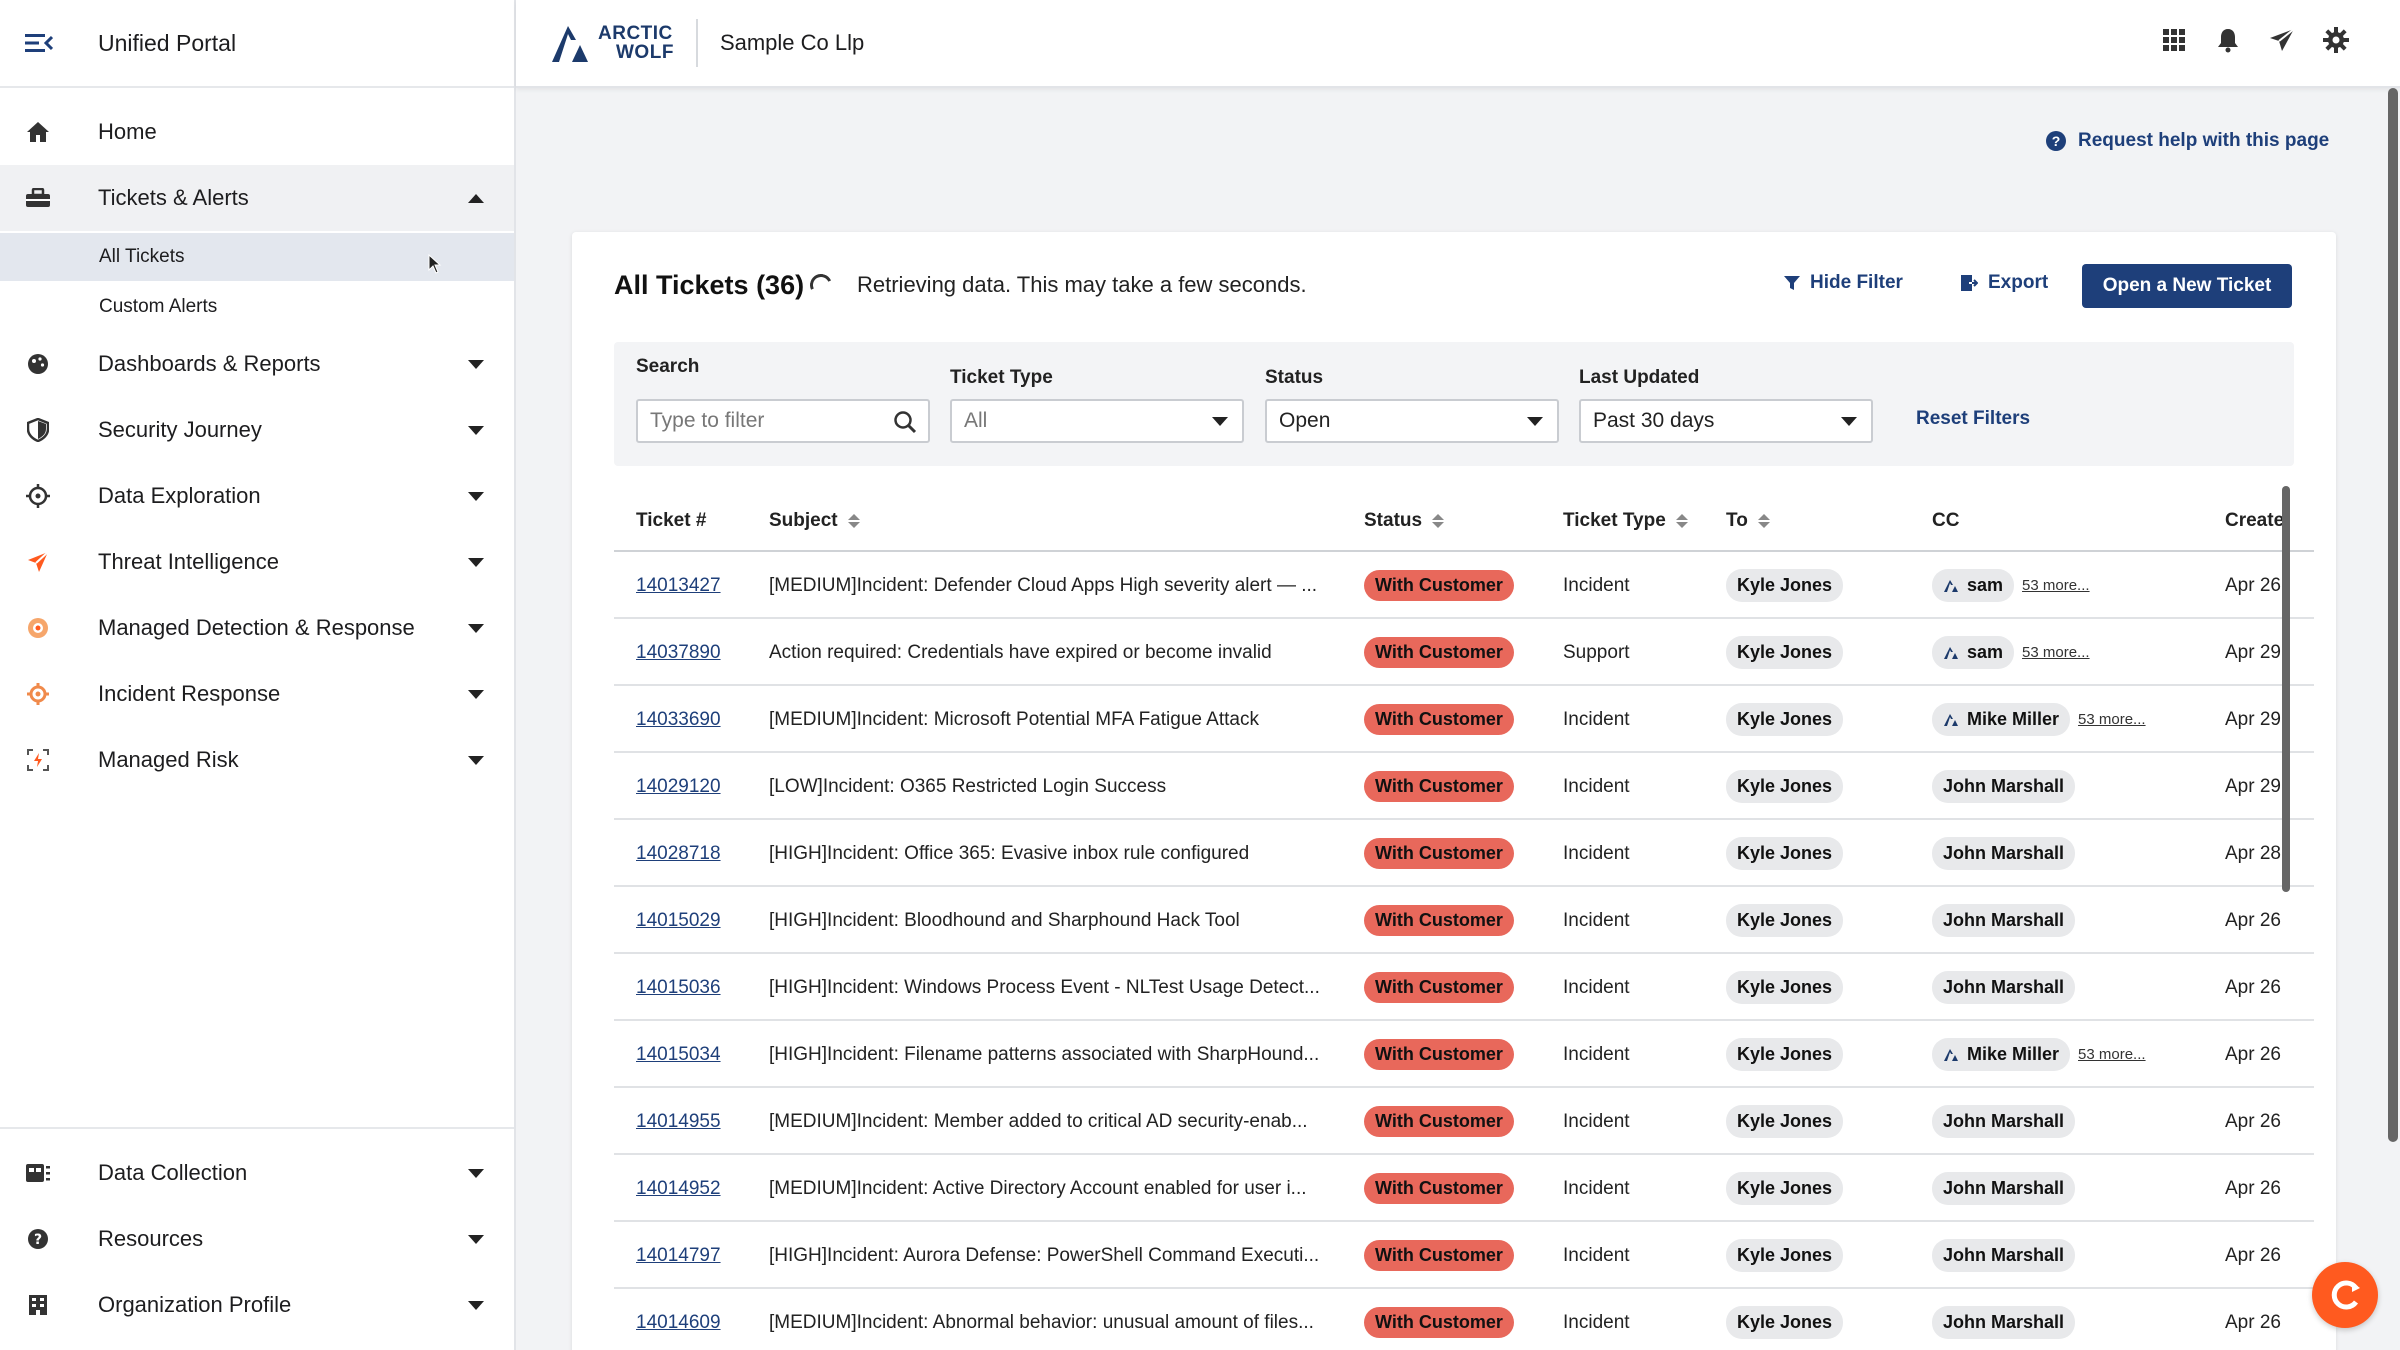 This screenshot has width=2400, height=1350. I want to click on chevron-down-icon, so click(476, 364).